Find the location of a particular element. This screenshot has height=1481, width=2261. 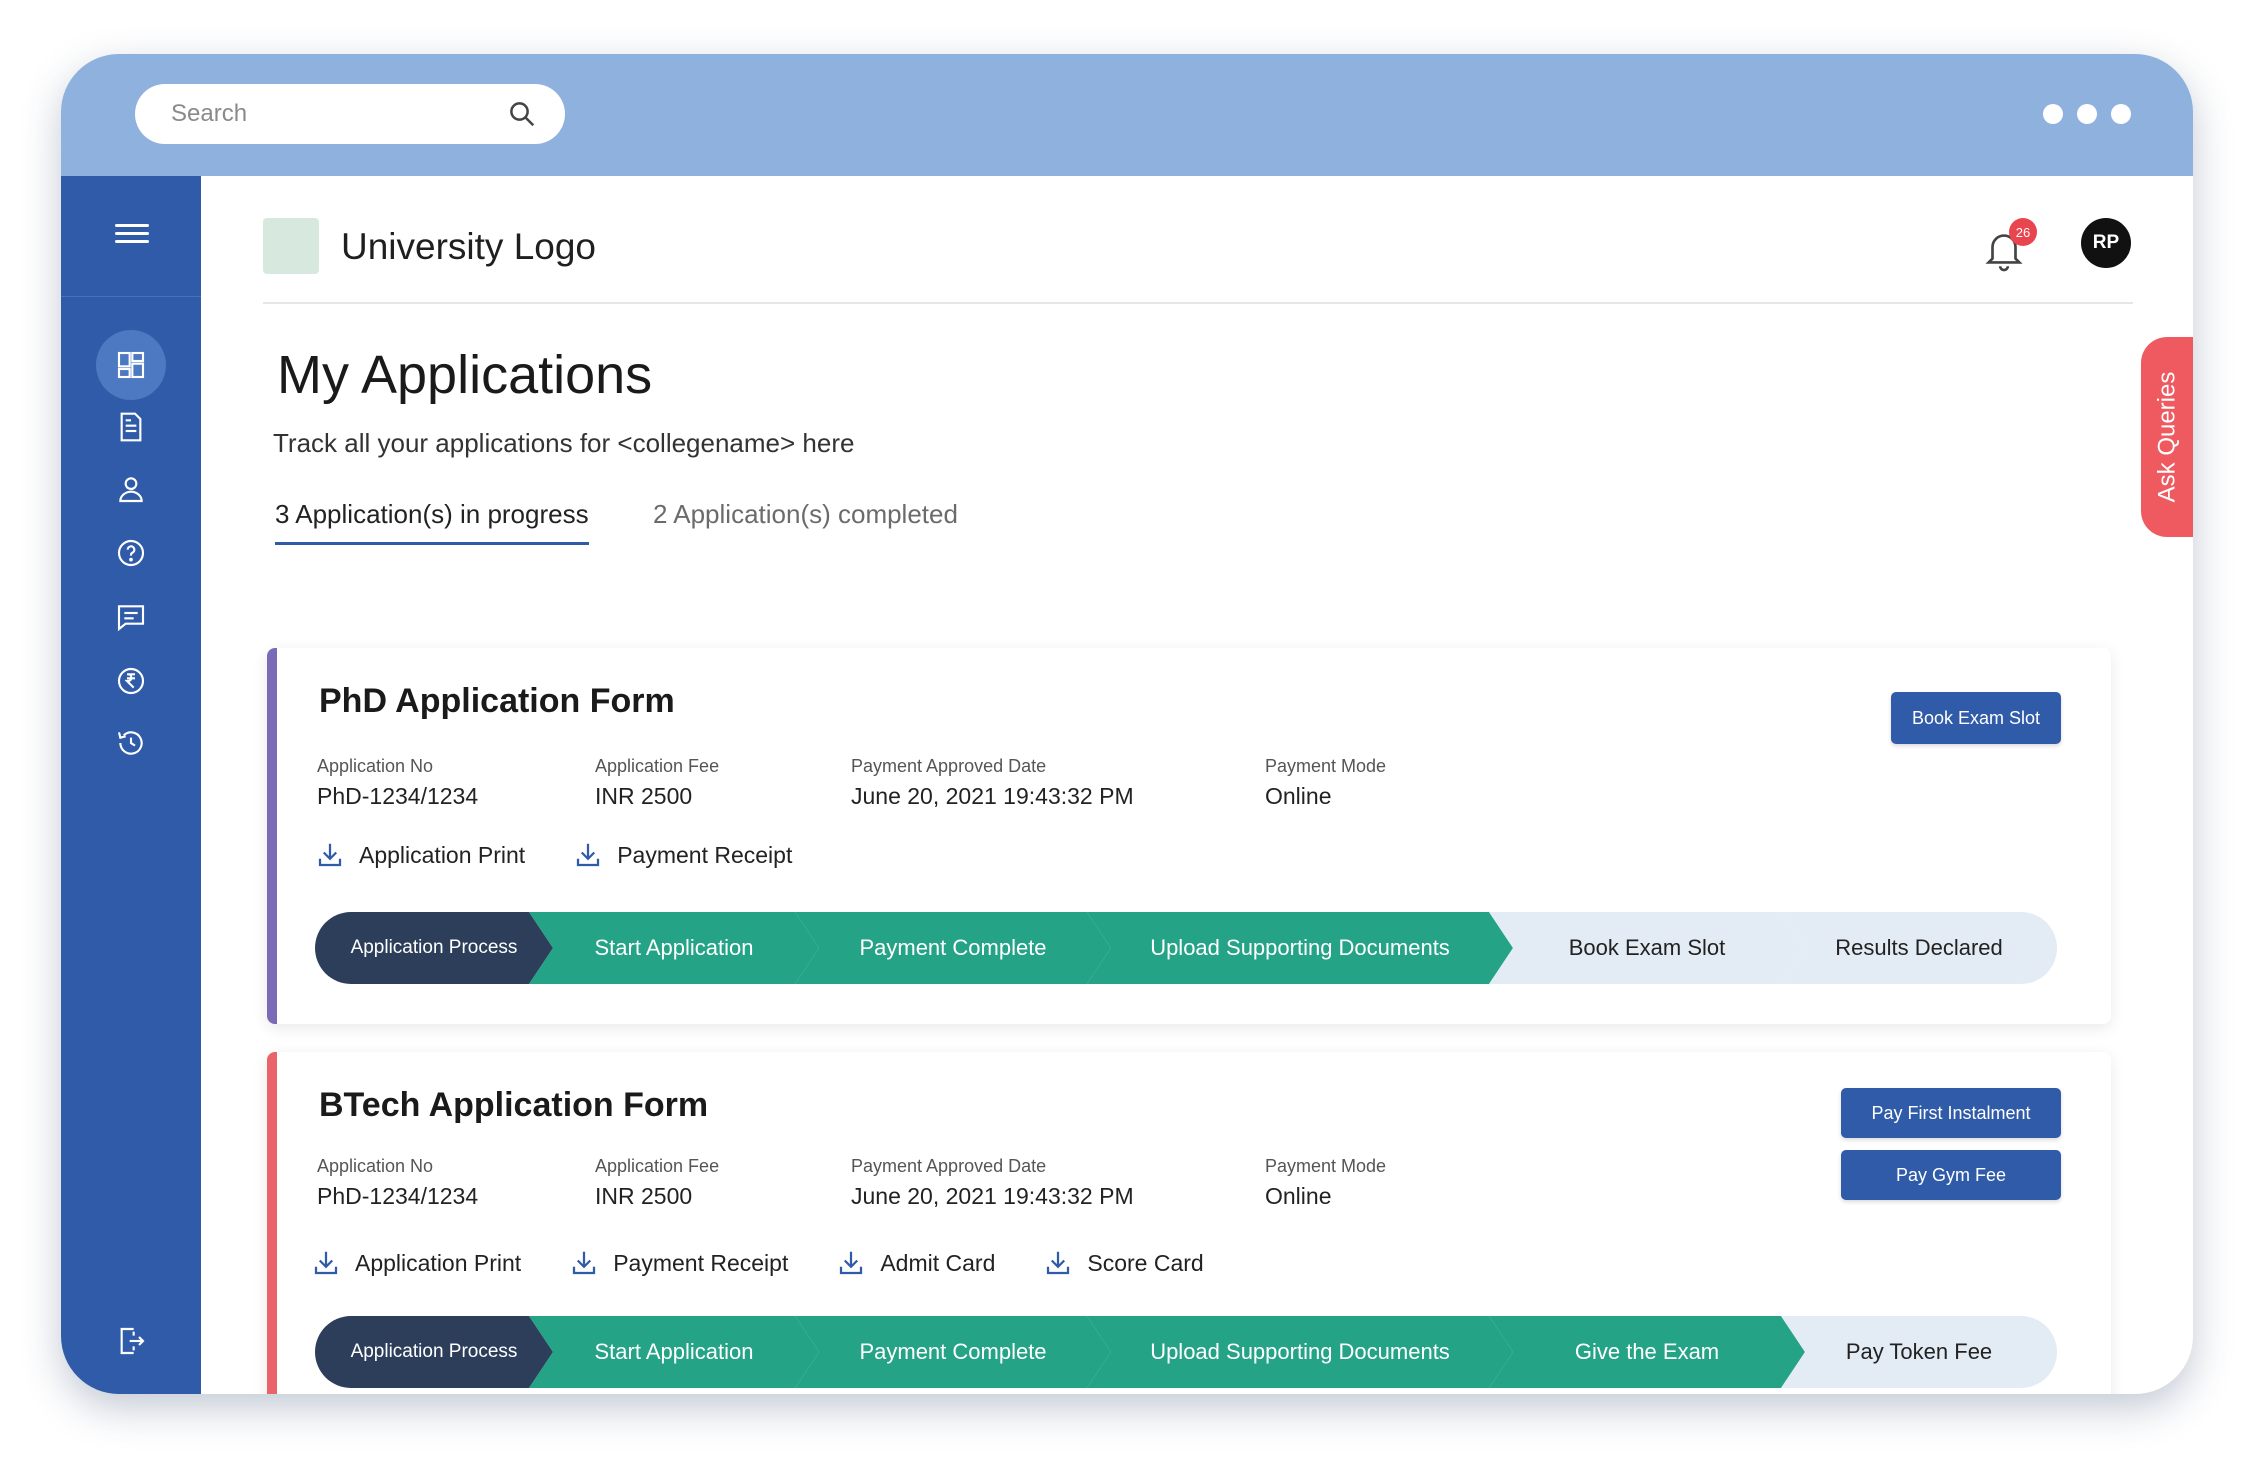

rupee-icon is located at coordinates (131, 681).